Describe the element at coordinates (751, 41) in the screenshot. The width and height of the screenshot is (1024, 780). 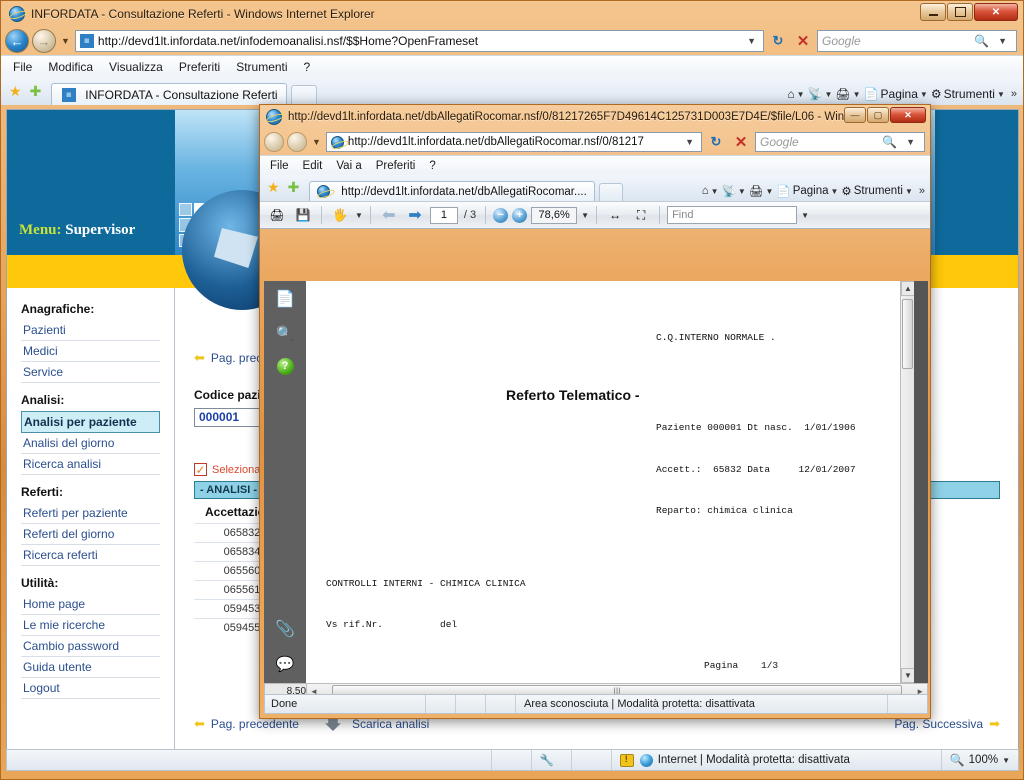
I see `address-chevron-down-icon: ▼` at that location.